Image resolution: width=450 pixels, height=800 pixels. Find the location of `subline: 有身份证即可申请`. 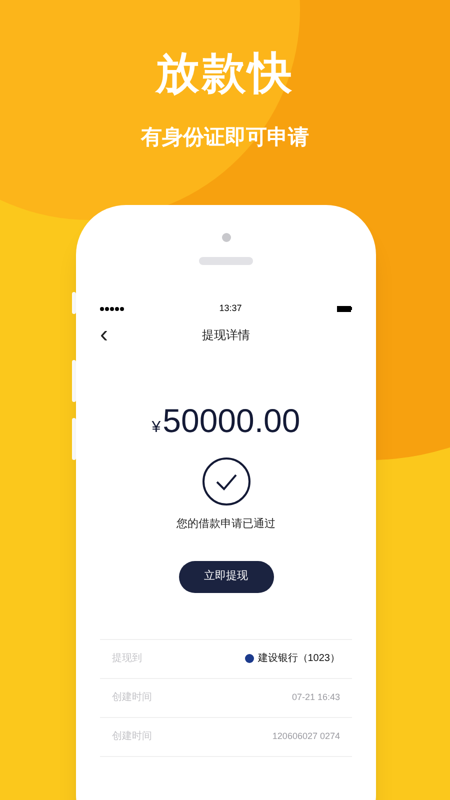

subline: 有身份证即可申请 is located at coordinates (225, 138).